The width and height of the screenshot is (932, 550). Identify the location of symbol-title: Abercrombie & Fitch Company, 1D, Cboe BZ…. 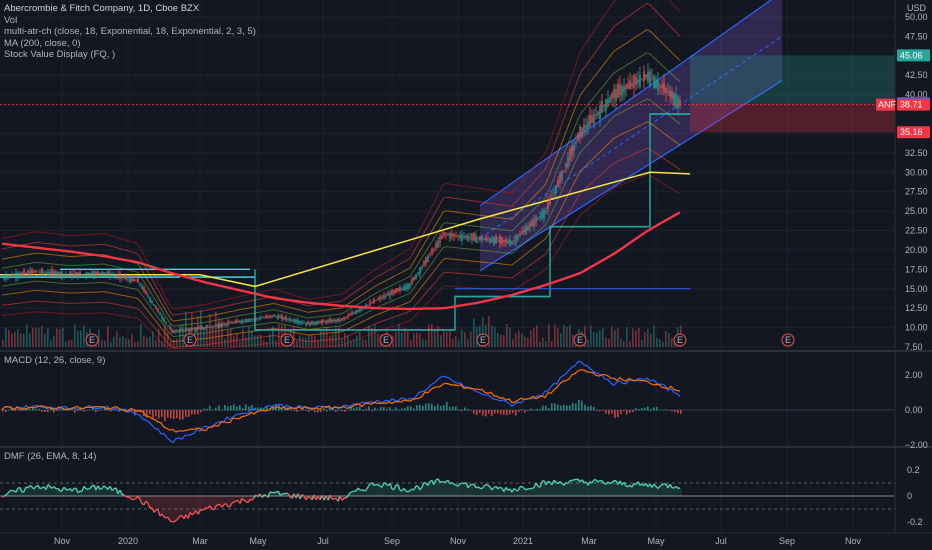
(130, 9).